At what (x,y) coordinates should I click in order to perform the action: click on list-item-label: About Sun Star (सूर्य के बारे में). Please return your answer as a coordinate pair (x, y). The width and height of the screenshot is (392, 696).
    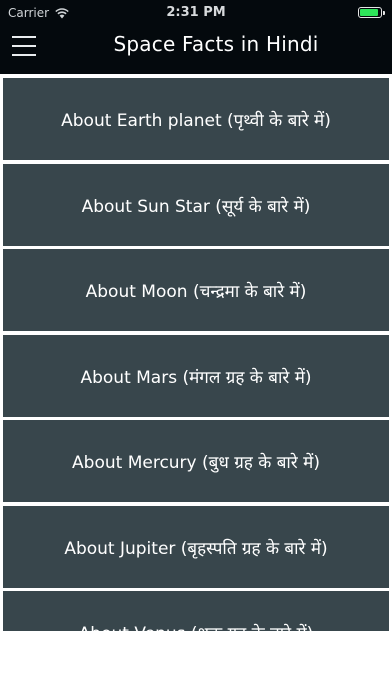
    Looking at the image, I should click on (196, 206).